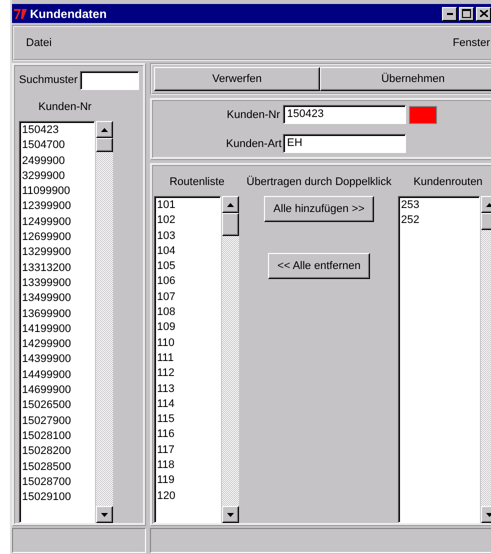  What do you see at coordinates (187, 298) in the screenshot?
I see `list-item: 107` at bounding box center [187, 298].